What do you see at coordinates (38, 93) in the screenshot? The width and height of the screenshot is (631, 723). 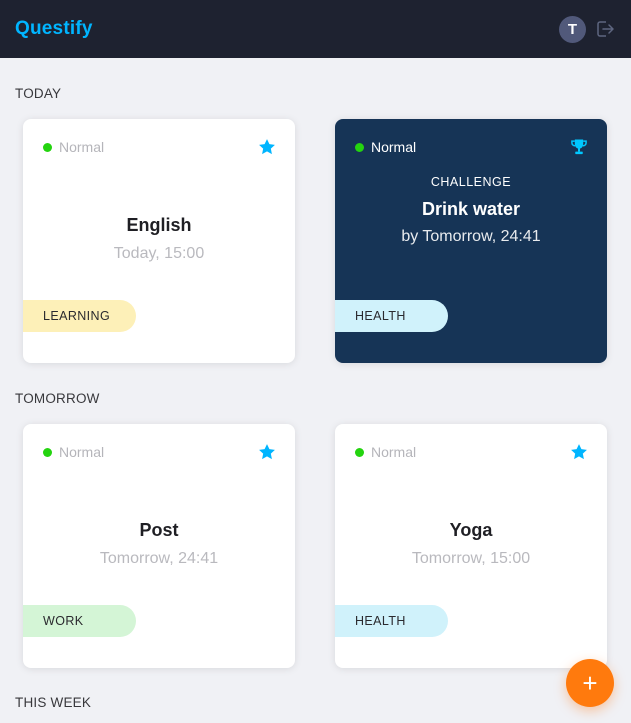 I see `section-label-today: TODAY` at bounding box center [38, 93].